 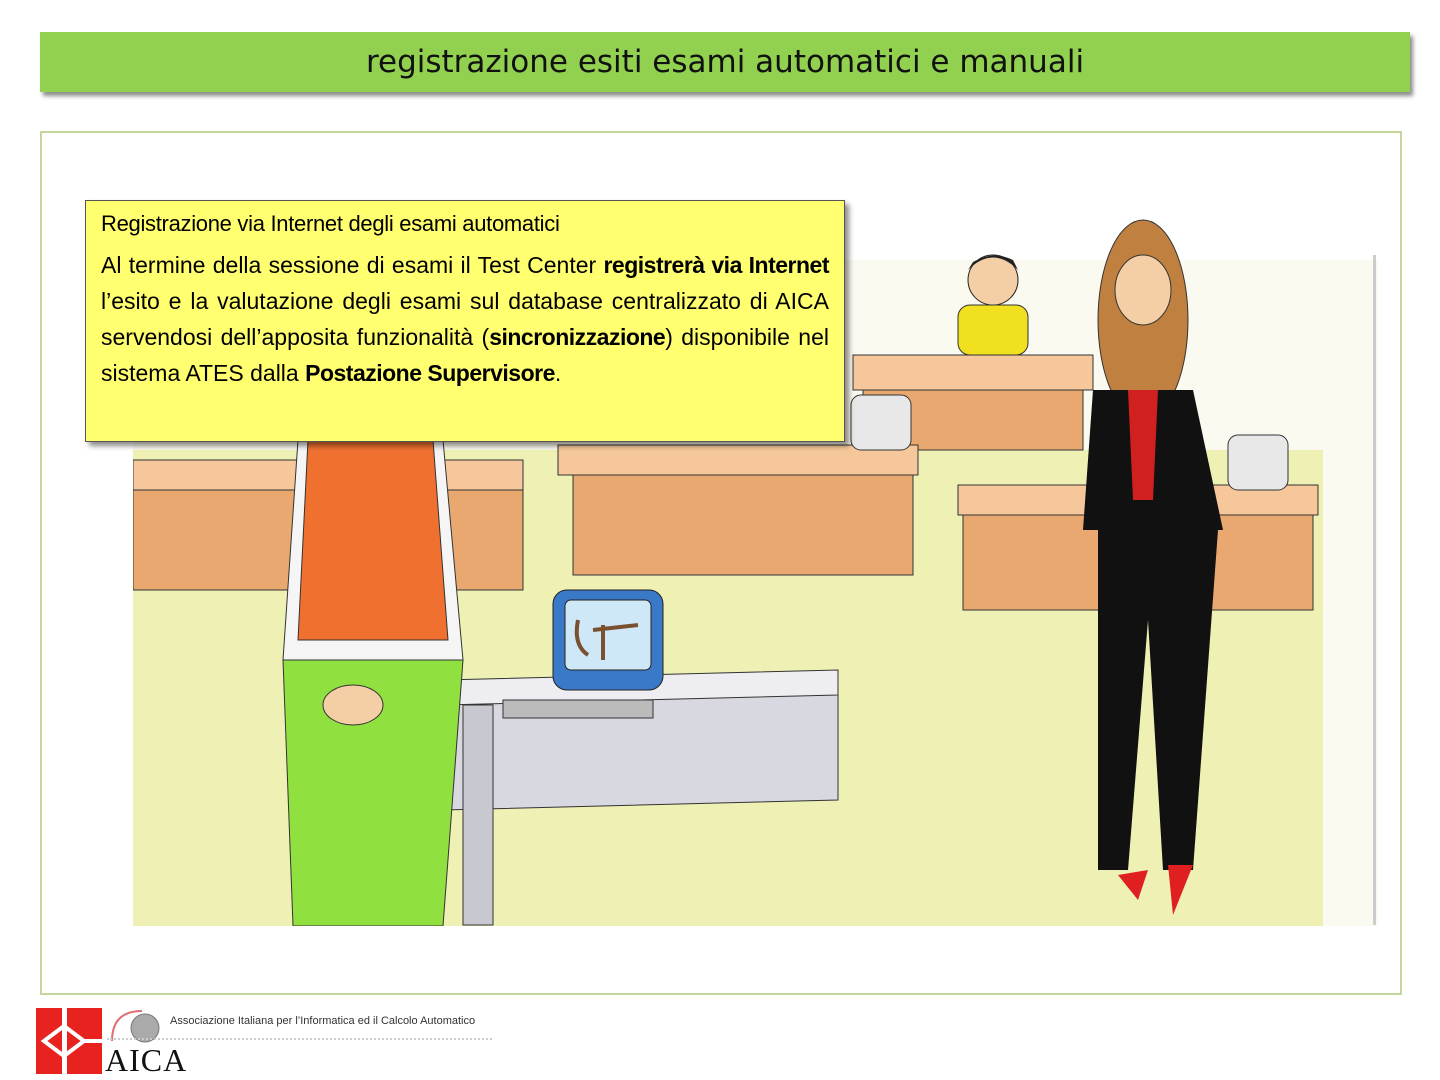 What do you see at coordinates (558, 373) in the screenshot?
I see `callout-text: .` at bounding box center [558, 373].